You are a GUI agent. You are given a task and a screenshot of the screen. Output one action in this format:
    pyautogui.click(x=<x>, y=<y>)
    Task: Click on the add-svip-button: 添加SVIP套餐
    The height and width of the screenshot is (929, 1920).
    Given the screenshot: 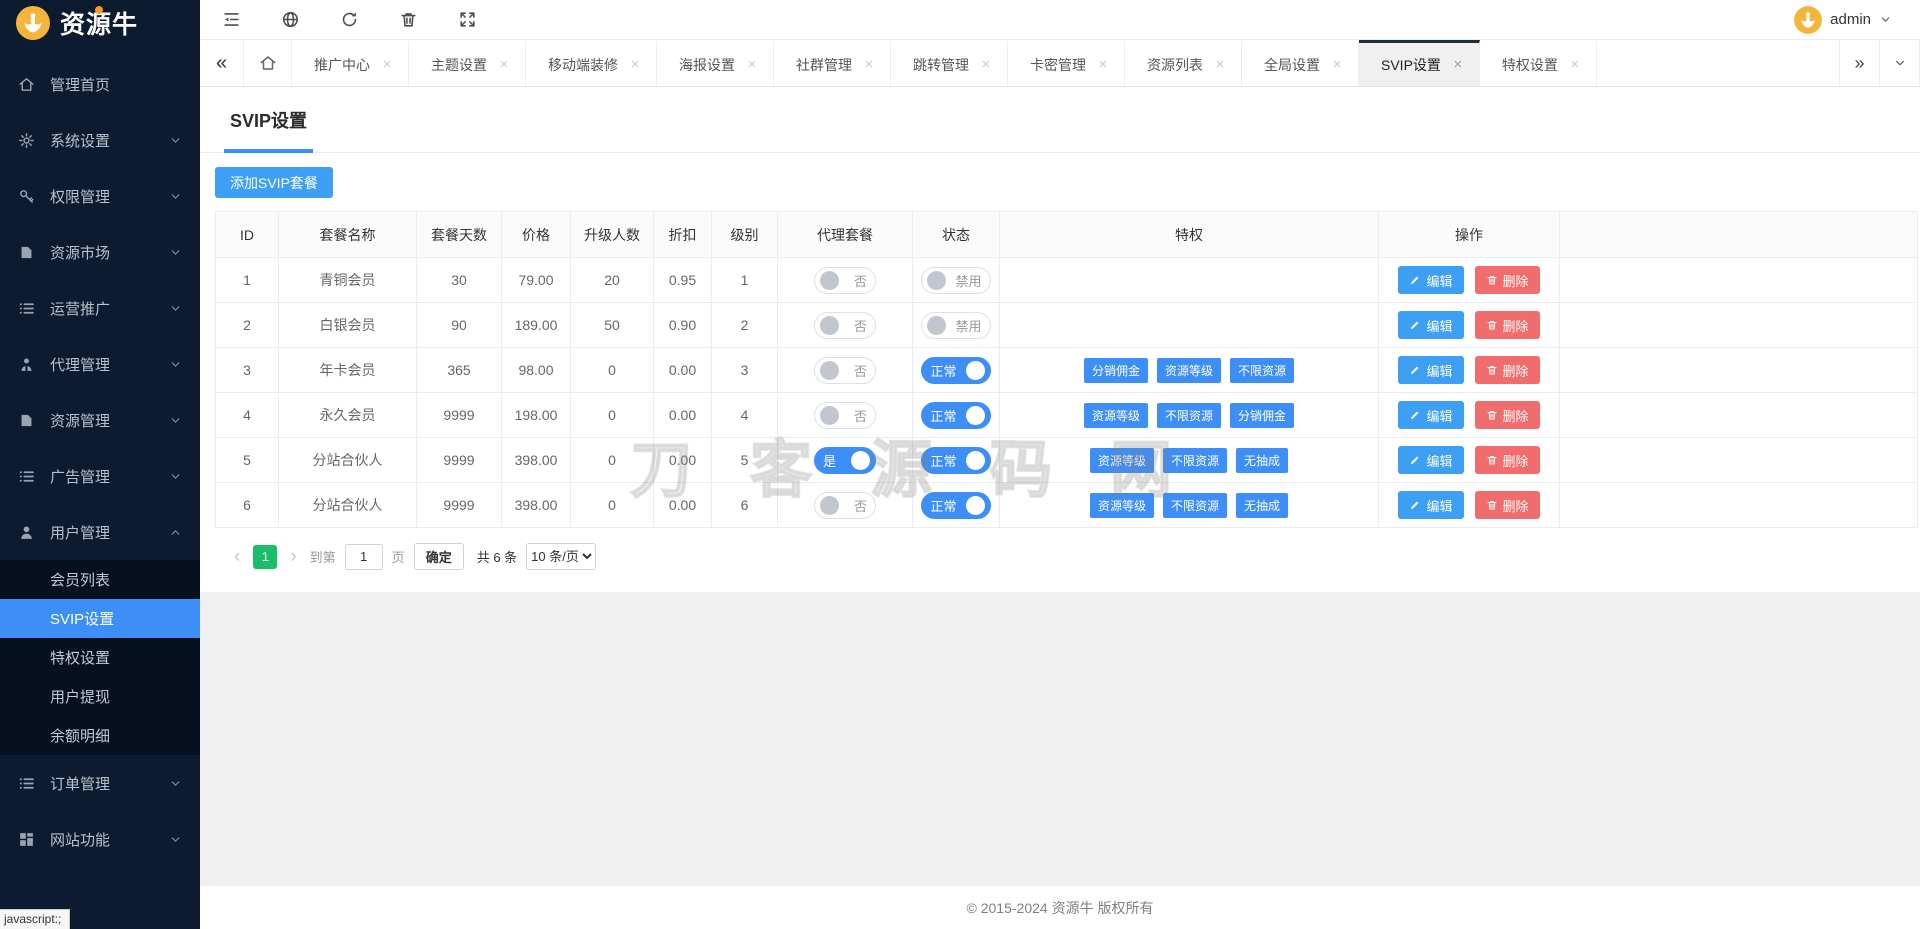 What is the action you would take?
    pyautogui.click(x=274, y=182)
    